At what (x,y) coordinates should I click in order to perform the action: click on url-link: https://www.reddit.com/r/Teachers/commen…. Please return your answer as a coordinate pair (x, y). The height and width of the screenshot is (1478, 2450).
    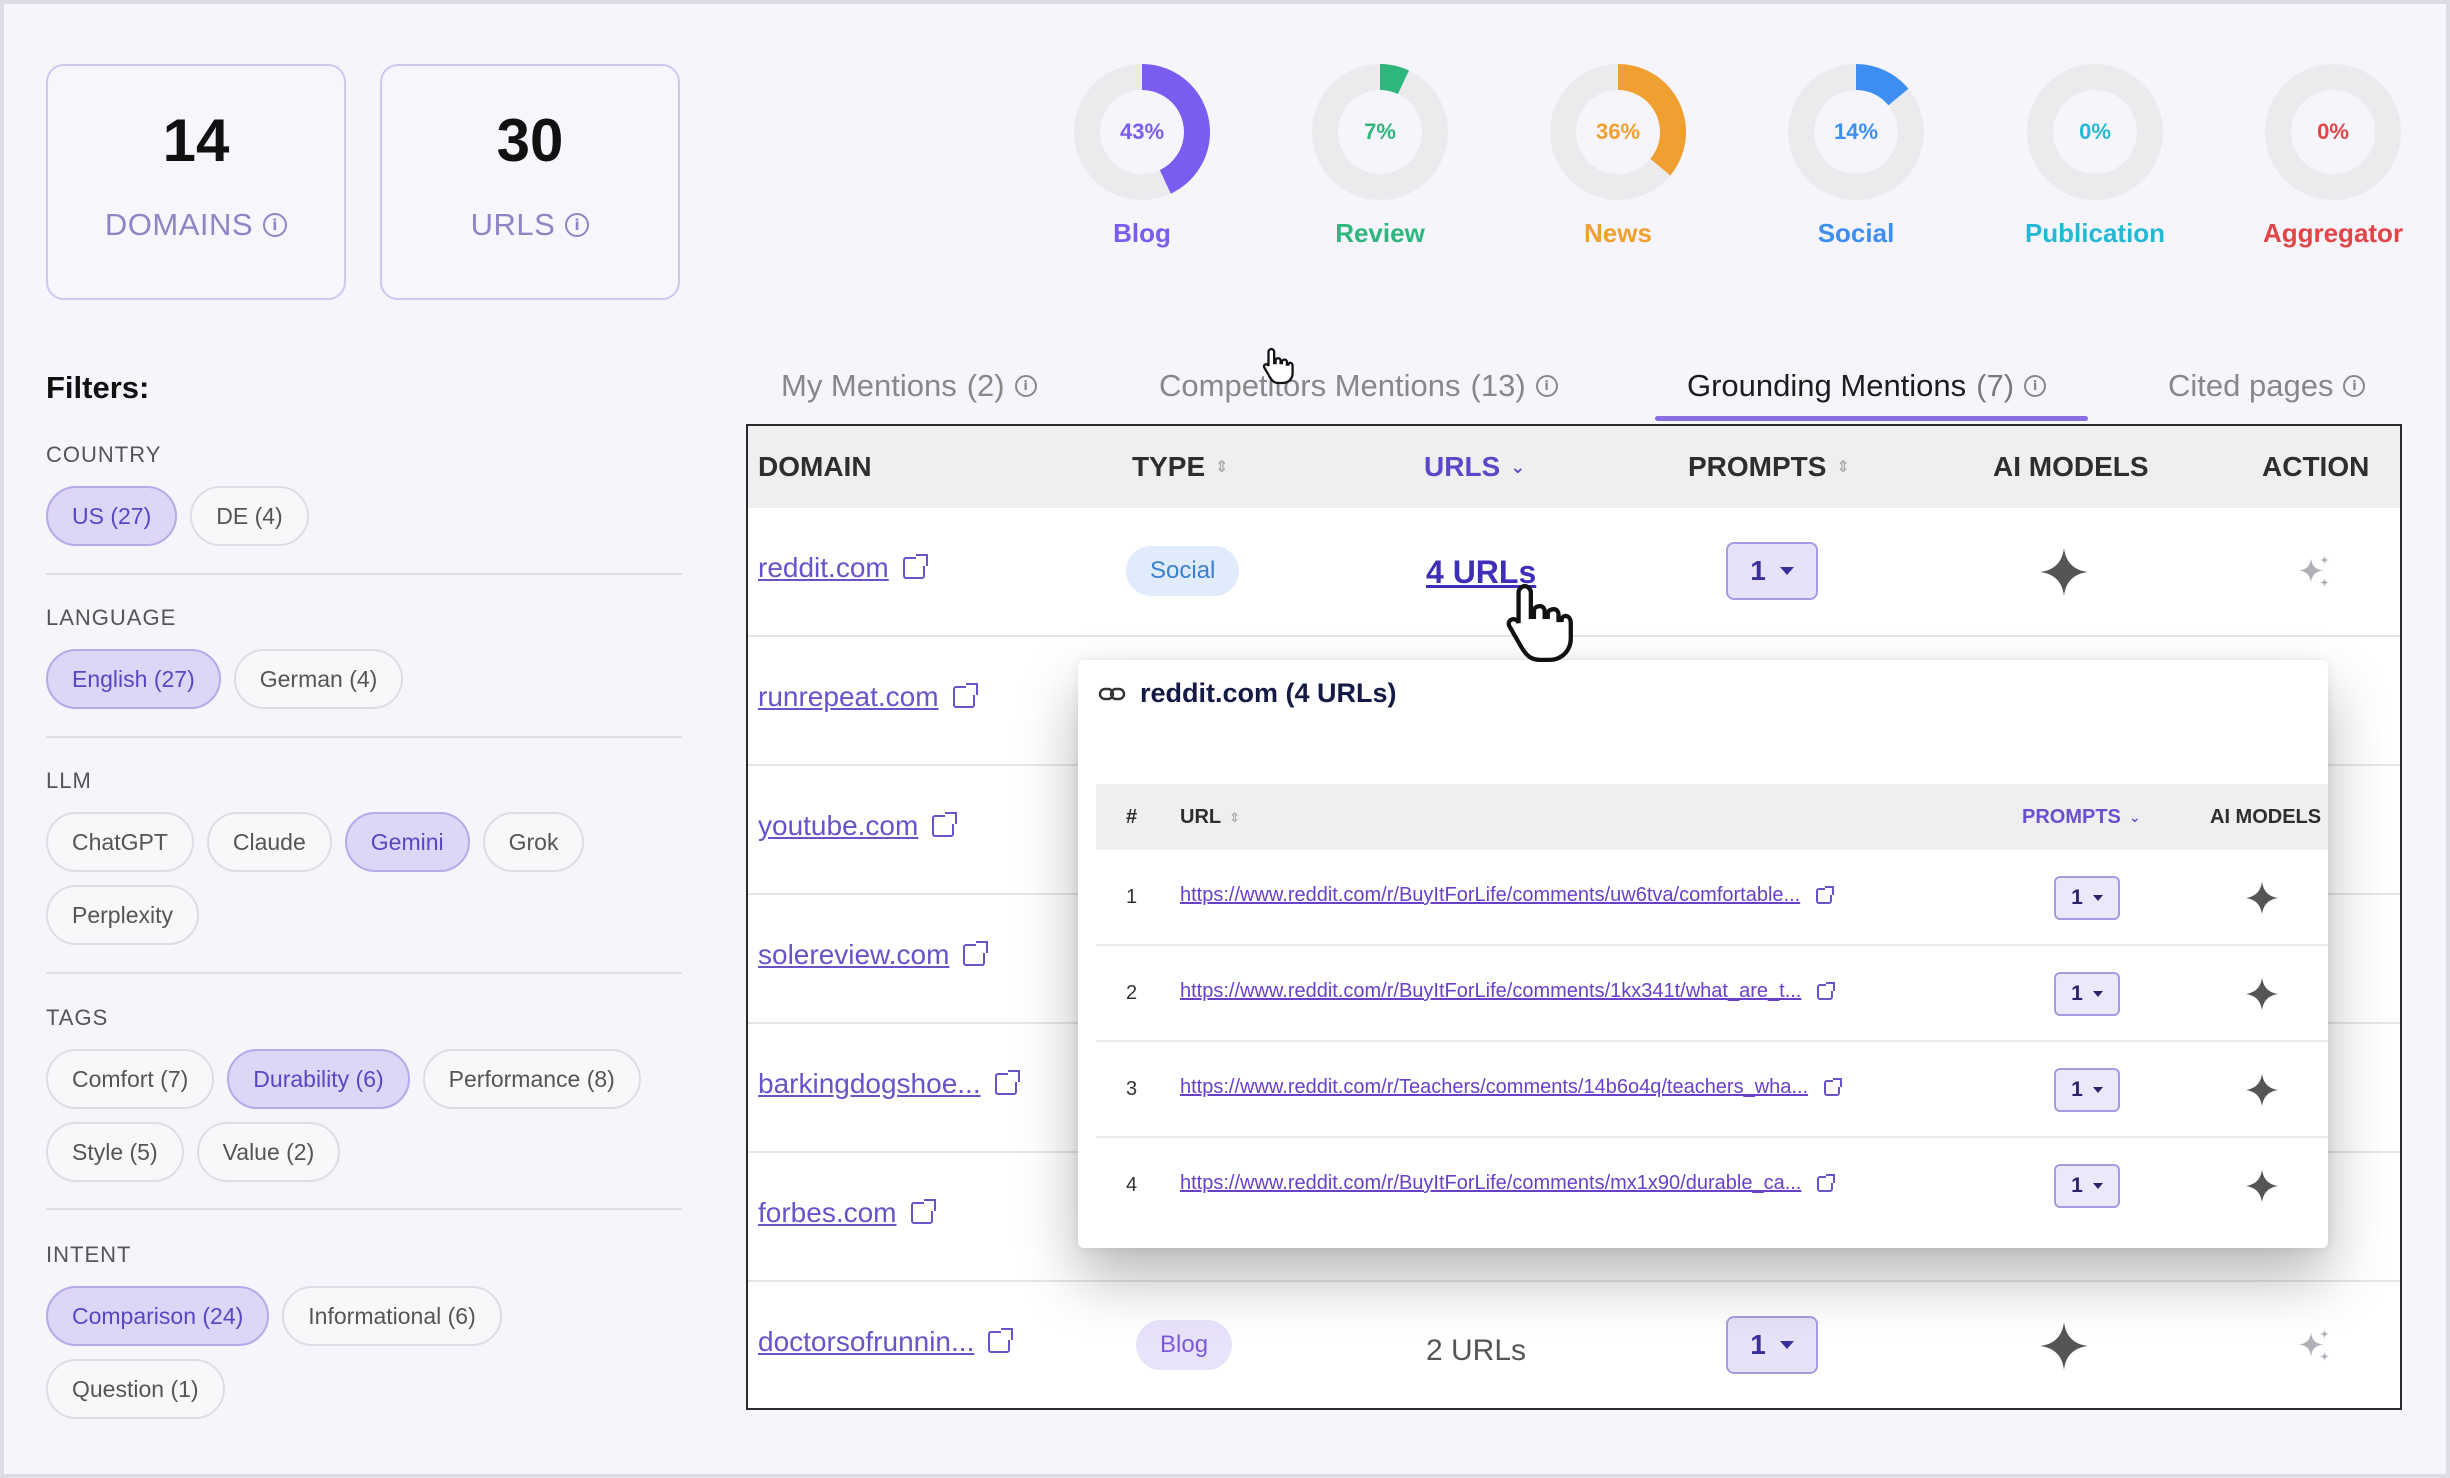
    Looking at the image, I should click on (1511, 1087).